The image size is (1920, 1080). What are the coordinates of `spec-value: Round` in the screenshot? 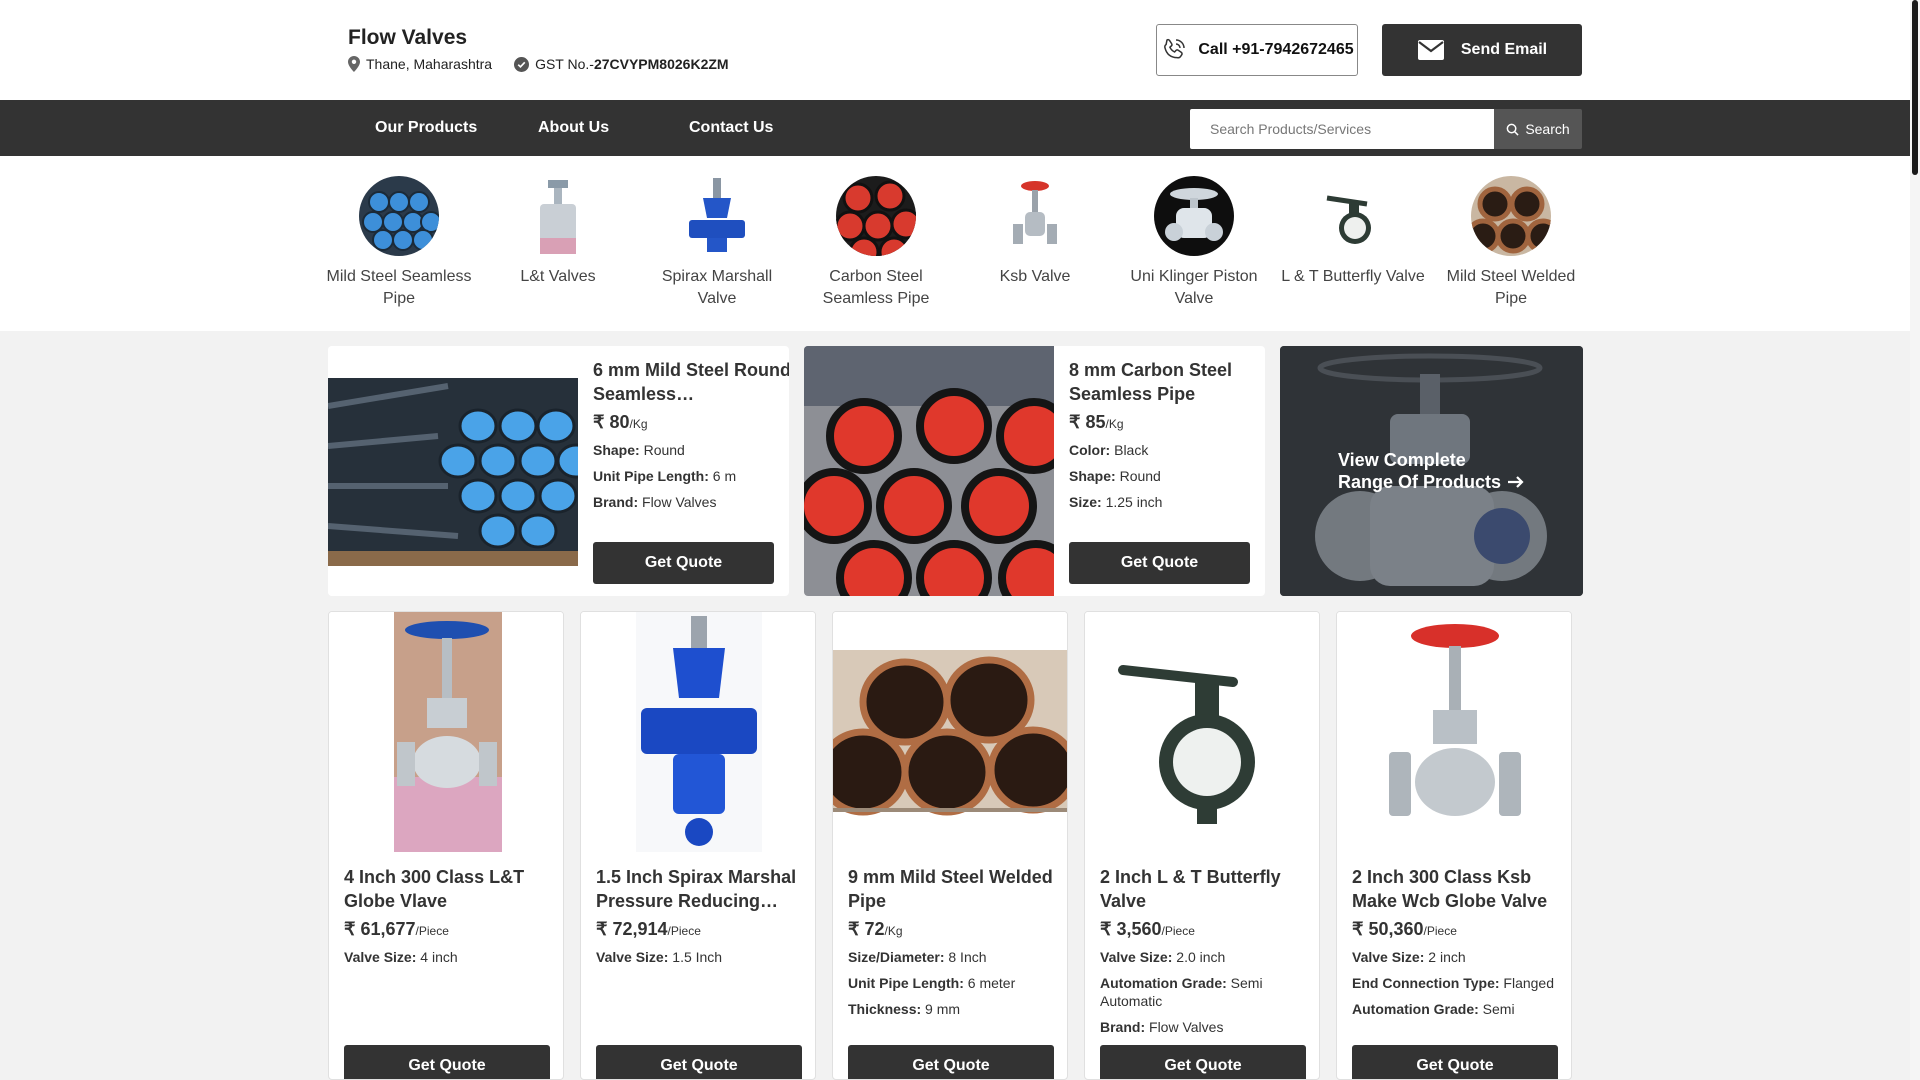 It's located at (1140, 476).